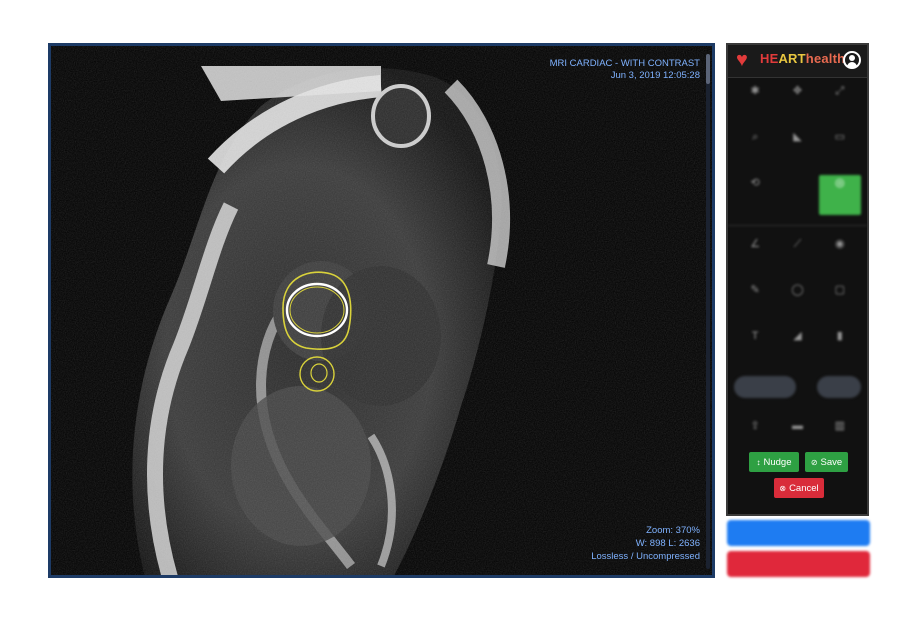 The height and width of the screenshot is (621, 915). I want to click on pan-icon: ✥, so click(797, 91).